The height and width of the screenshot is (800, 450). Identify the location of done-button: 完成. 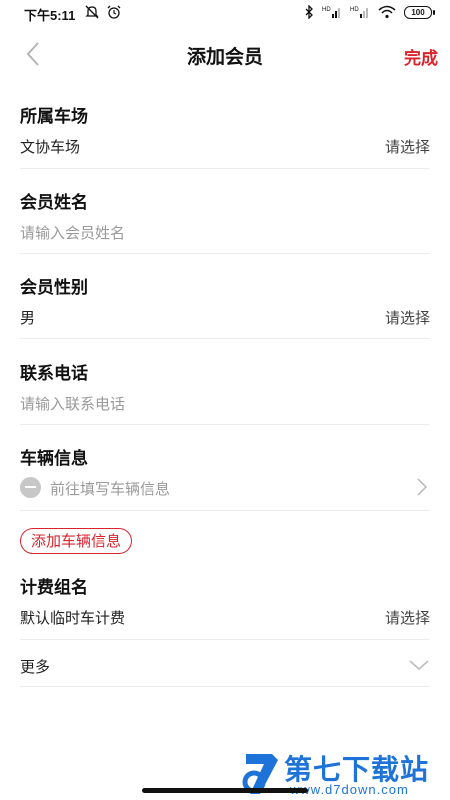
(421, 56).